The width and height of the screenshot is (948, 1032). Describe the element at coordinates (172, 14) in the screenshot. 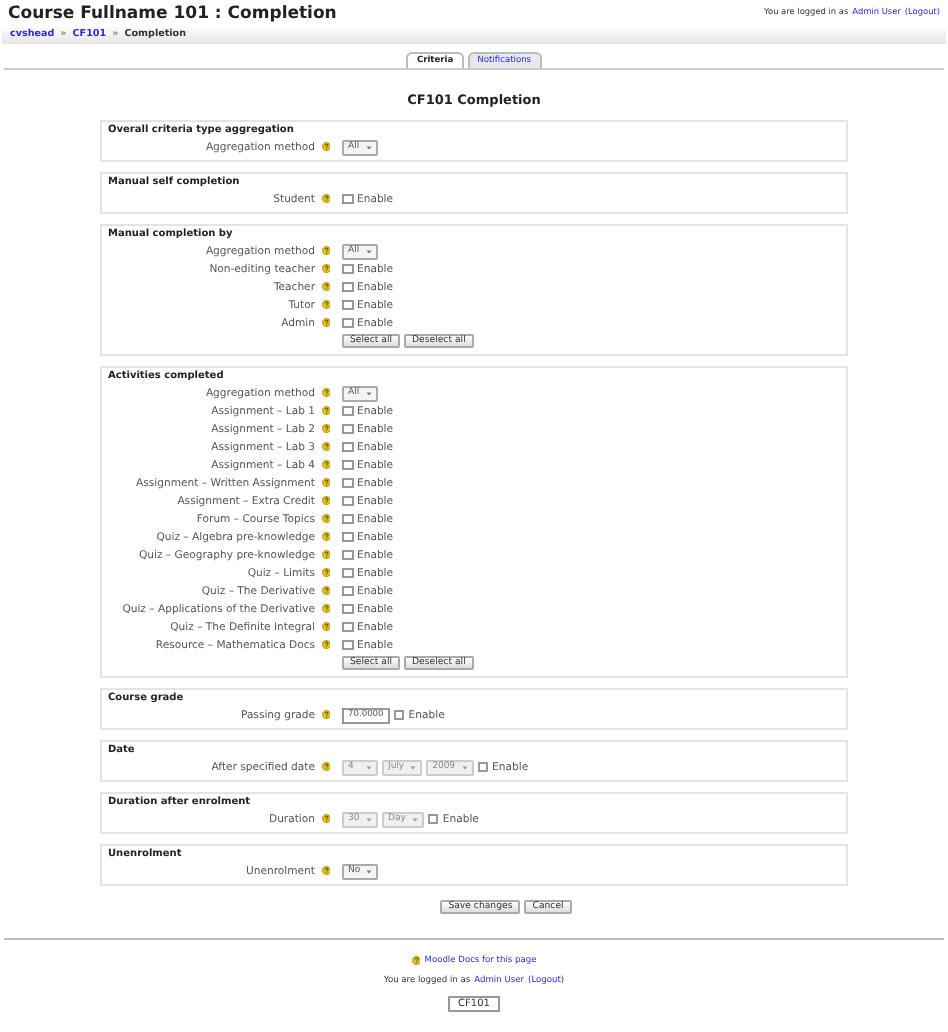

I see `page-title: Course Fullname 101 : Completion` at that location.